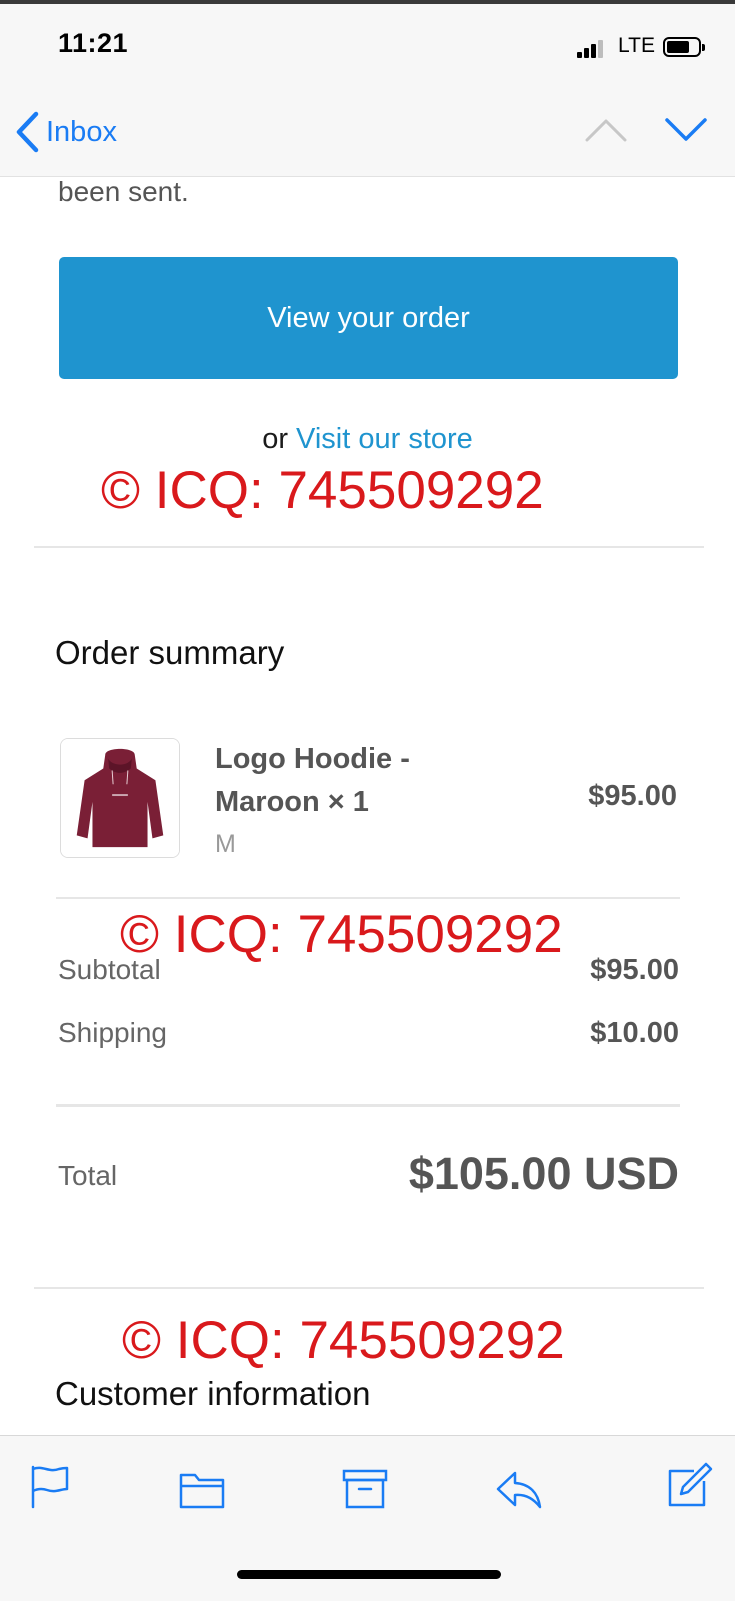  What do you see at coordinates (369, 1574) in the screenshot?
I see `home-indicator` at bounding box center [369, 1574].